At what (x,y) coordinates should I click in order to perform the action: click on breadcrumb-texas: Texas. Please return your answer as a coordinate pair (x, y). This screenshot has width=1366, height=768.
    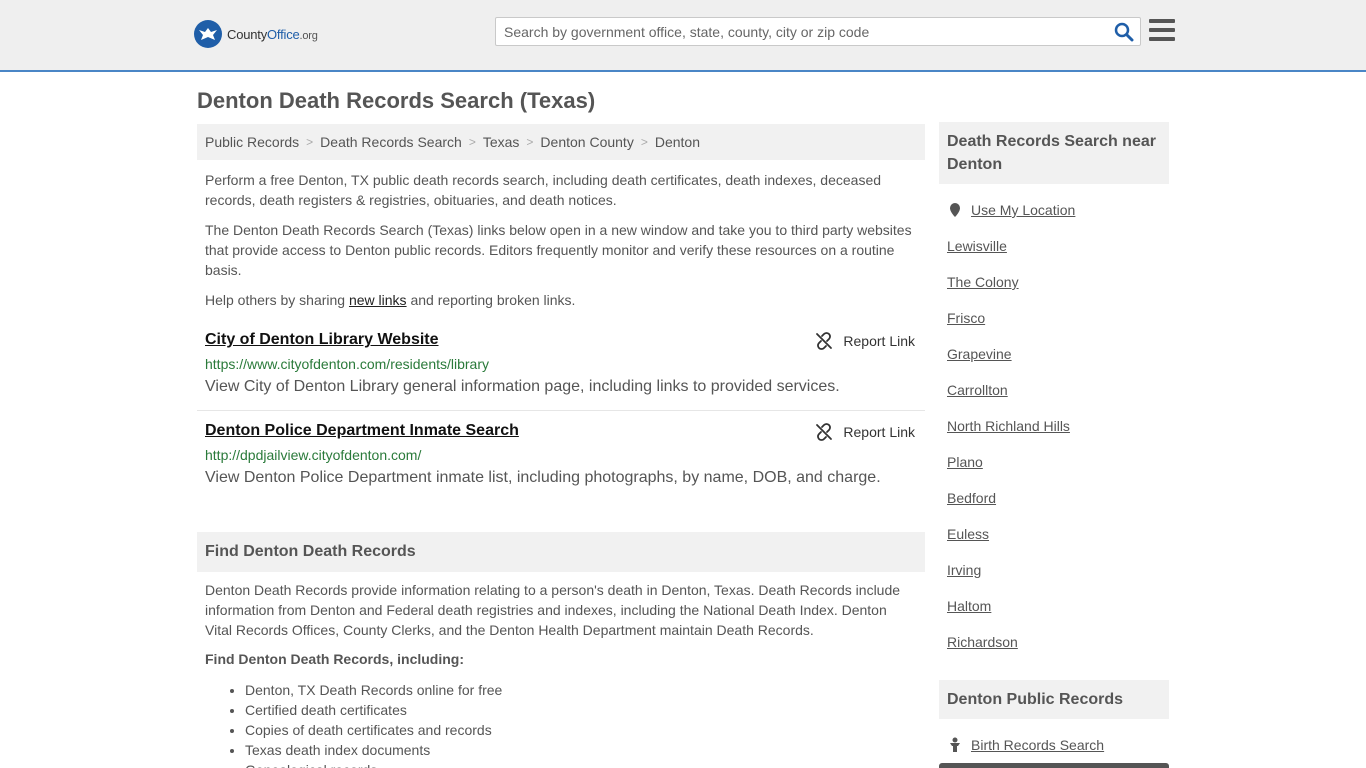
    Looking at the image, I should click on (501, 142).